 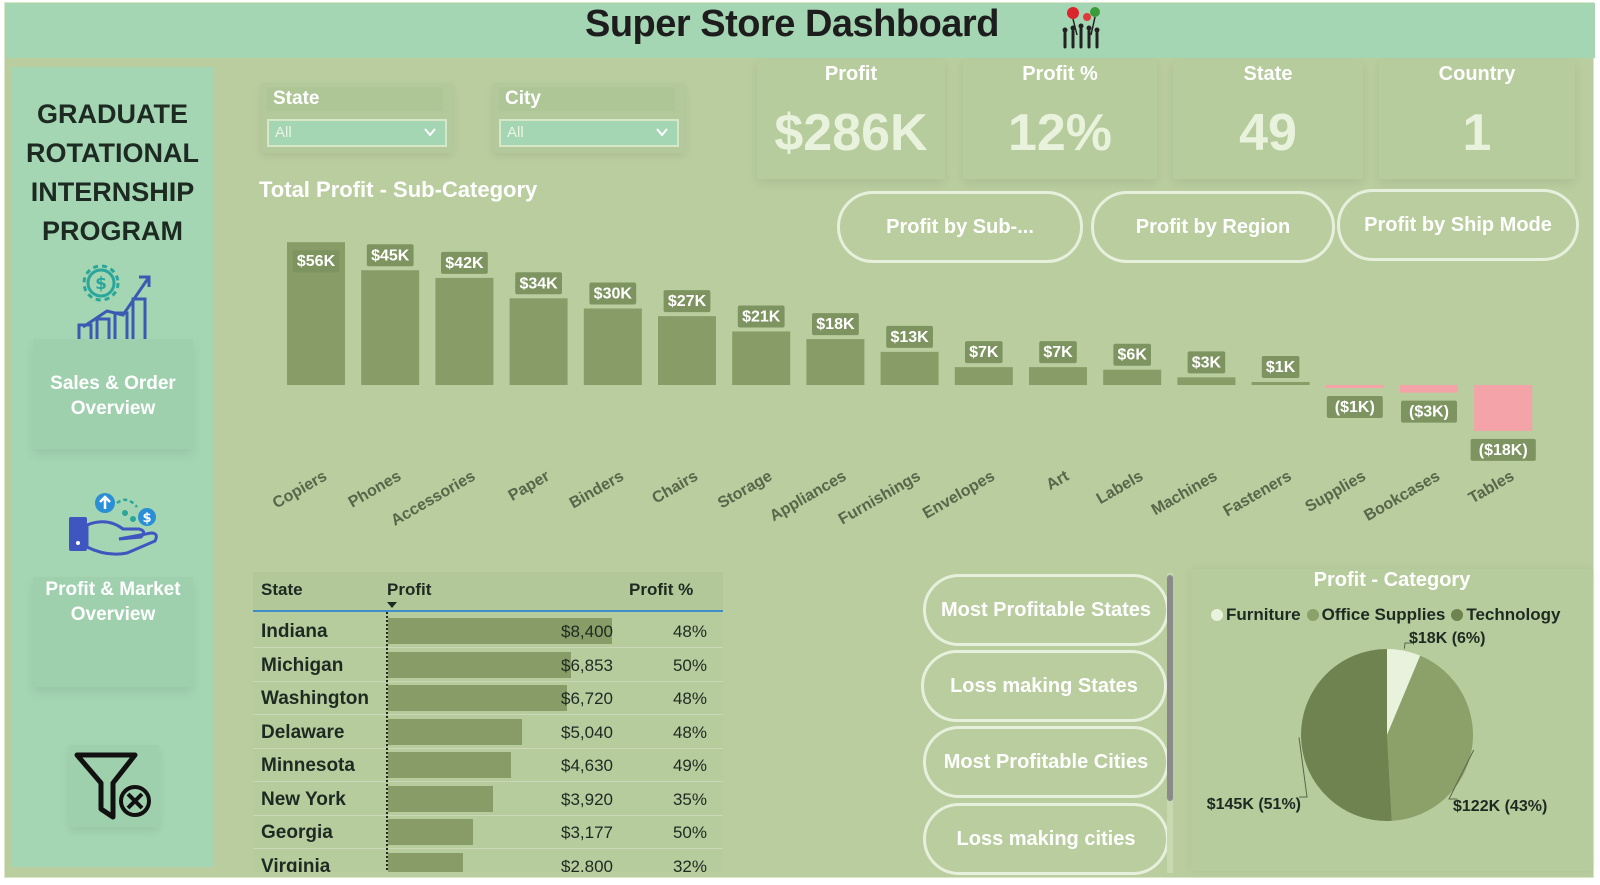 I want to click on scrollbar-thumb, so click(x=1170, y=688).